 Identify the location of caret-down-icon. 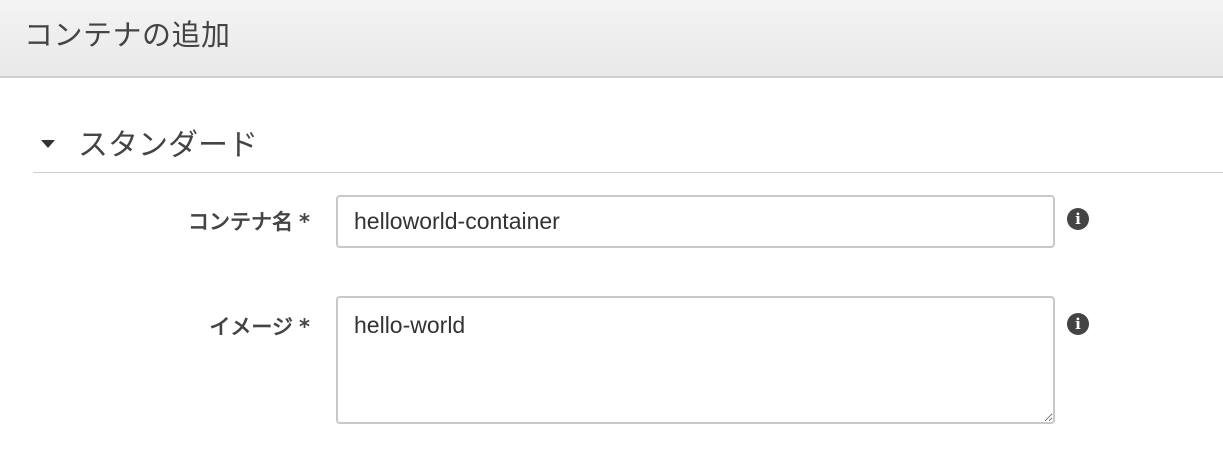
(48, 144).